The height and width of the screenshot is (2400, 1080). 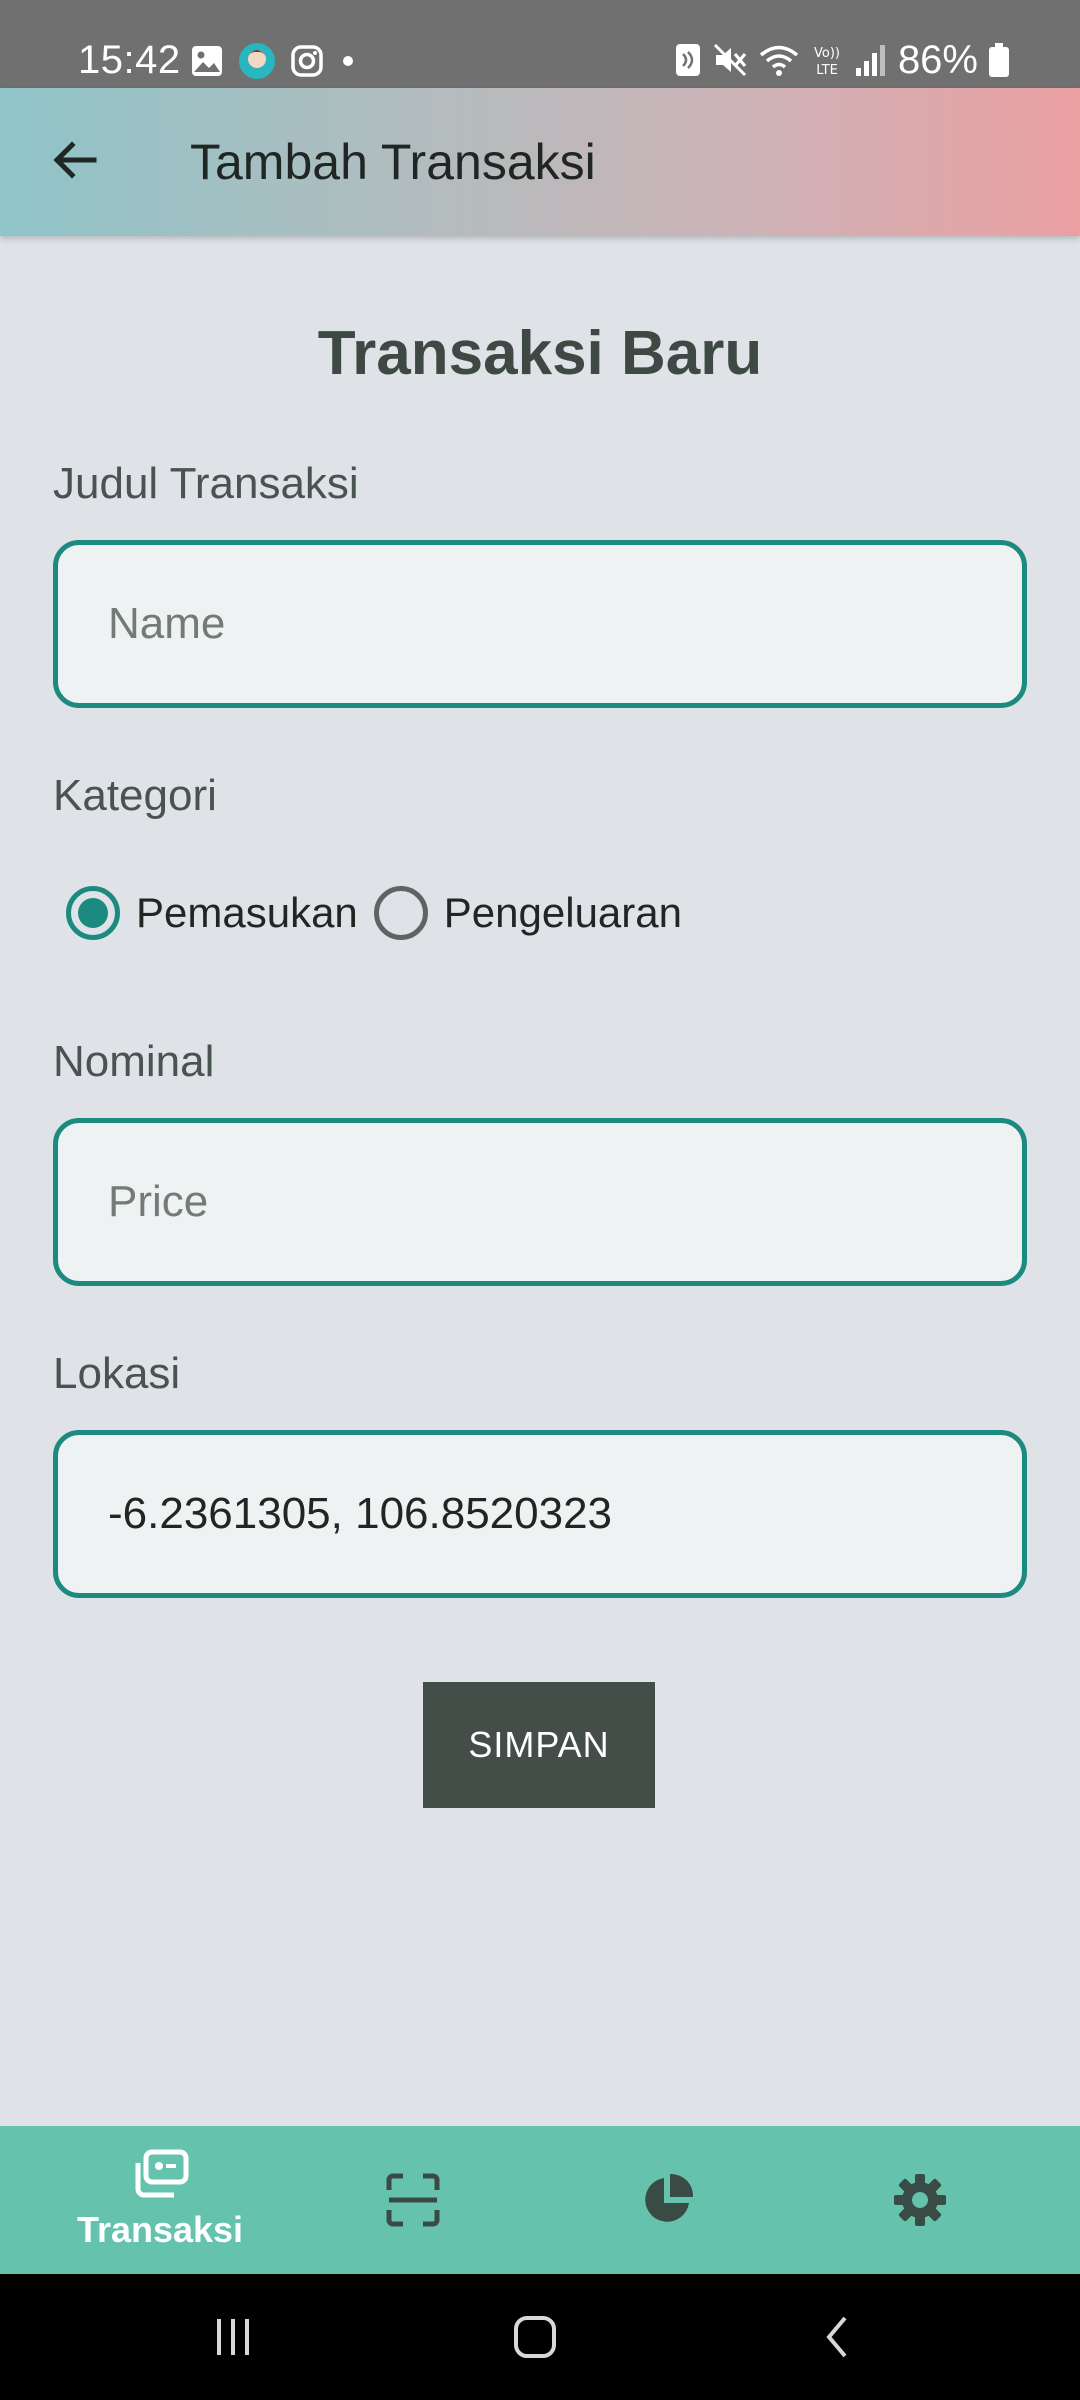 I want to click on home-button, so click(x=535, y=2337).